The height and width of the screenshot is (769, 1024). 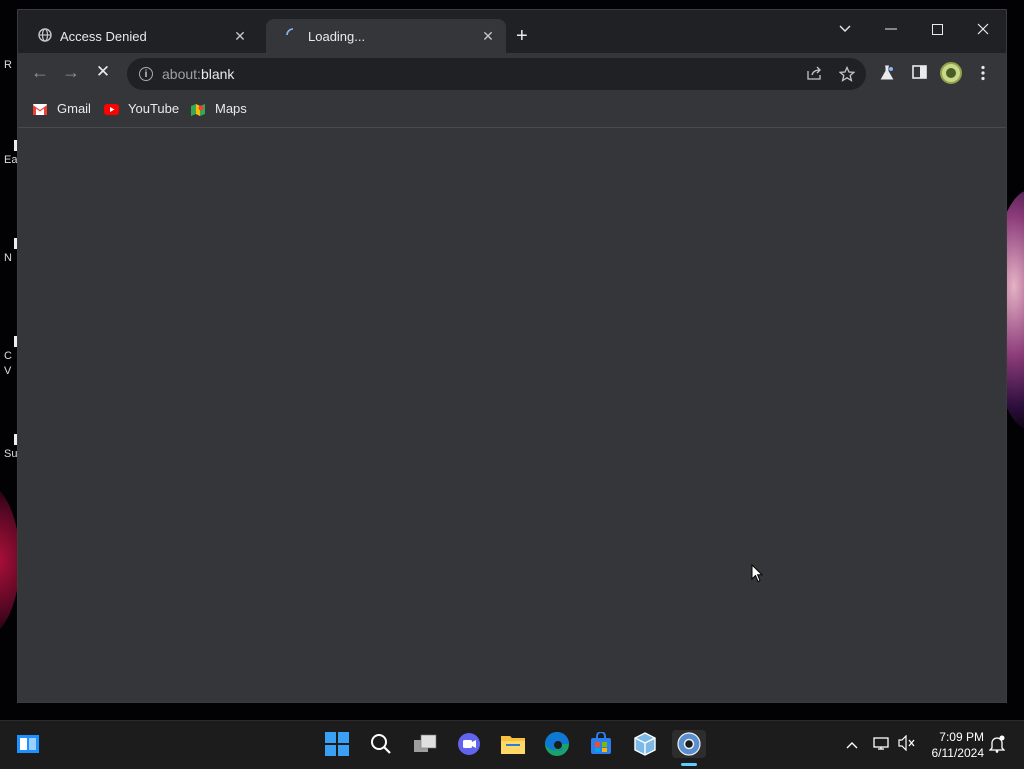 I want to click on task-view-icon, so click(x=425, y=744).